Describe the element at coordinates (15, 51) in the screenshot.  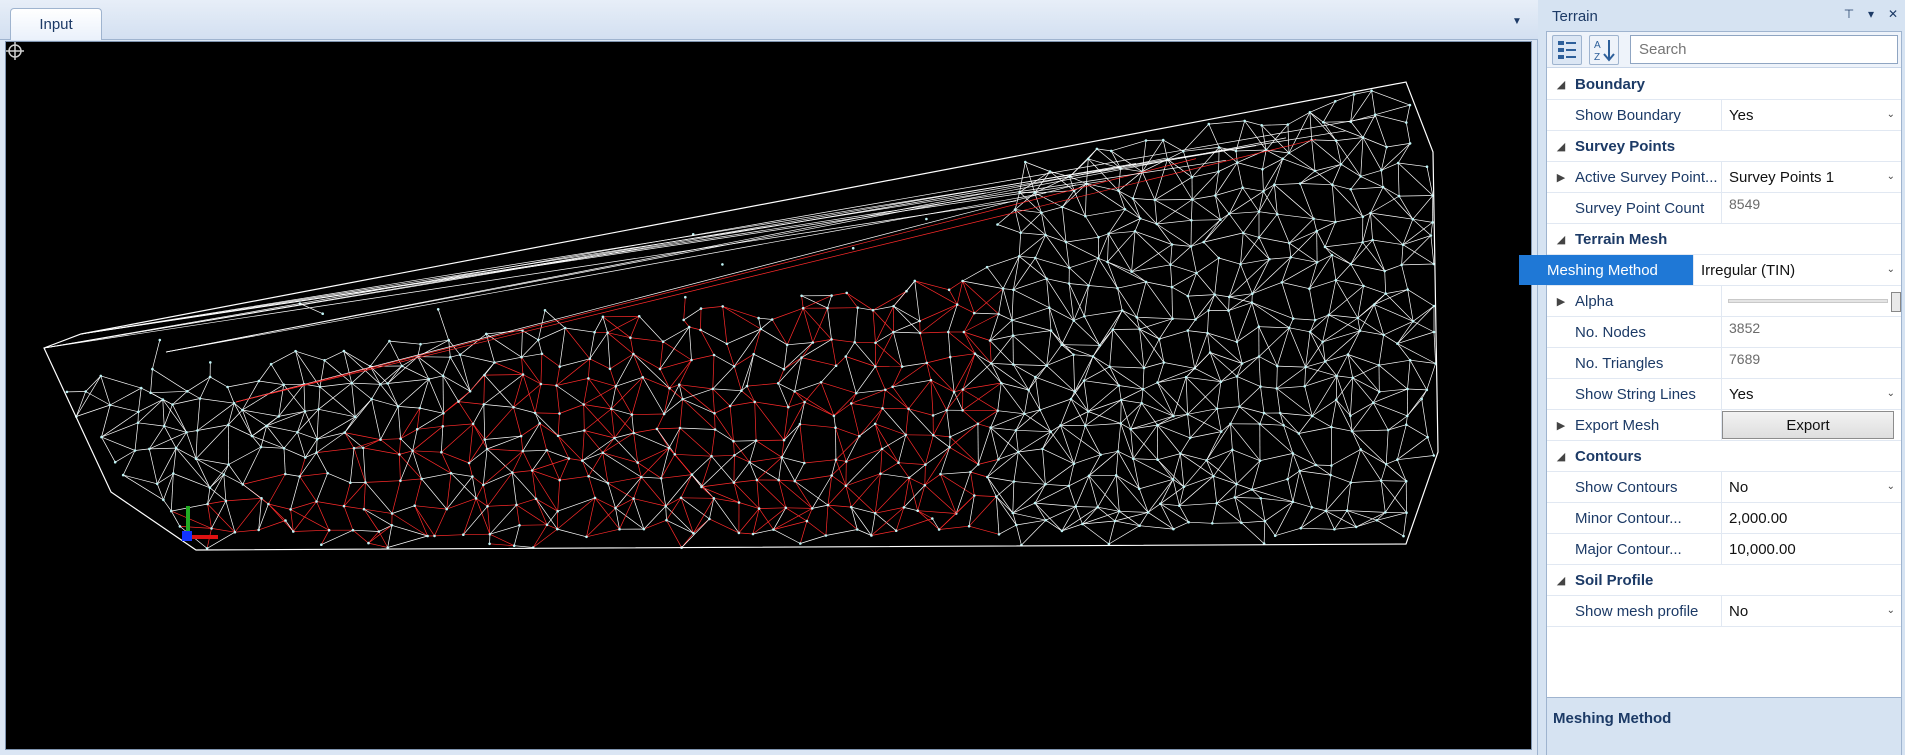
I see `navigation-target-icon` at that location.